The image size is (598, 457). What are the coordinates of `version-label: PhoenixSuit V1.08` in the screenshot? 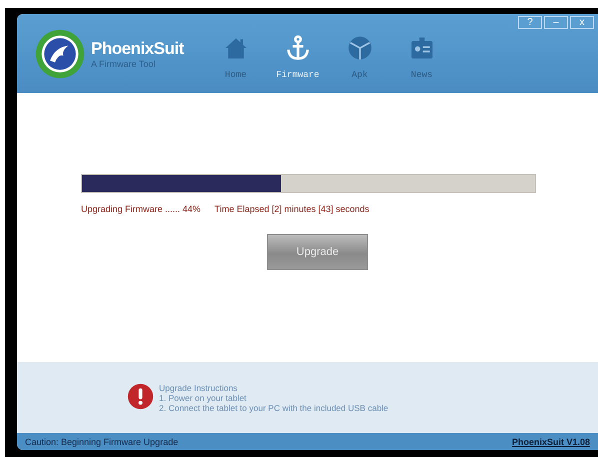 It's located at (551, 441).